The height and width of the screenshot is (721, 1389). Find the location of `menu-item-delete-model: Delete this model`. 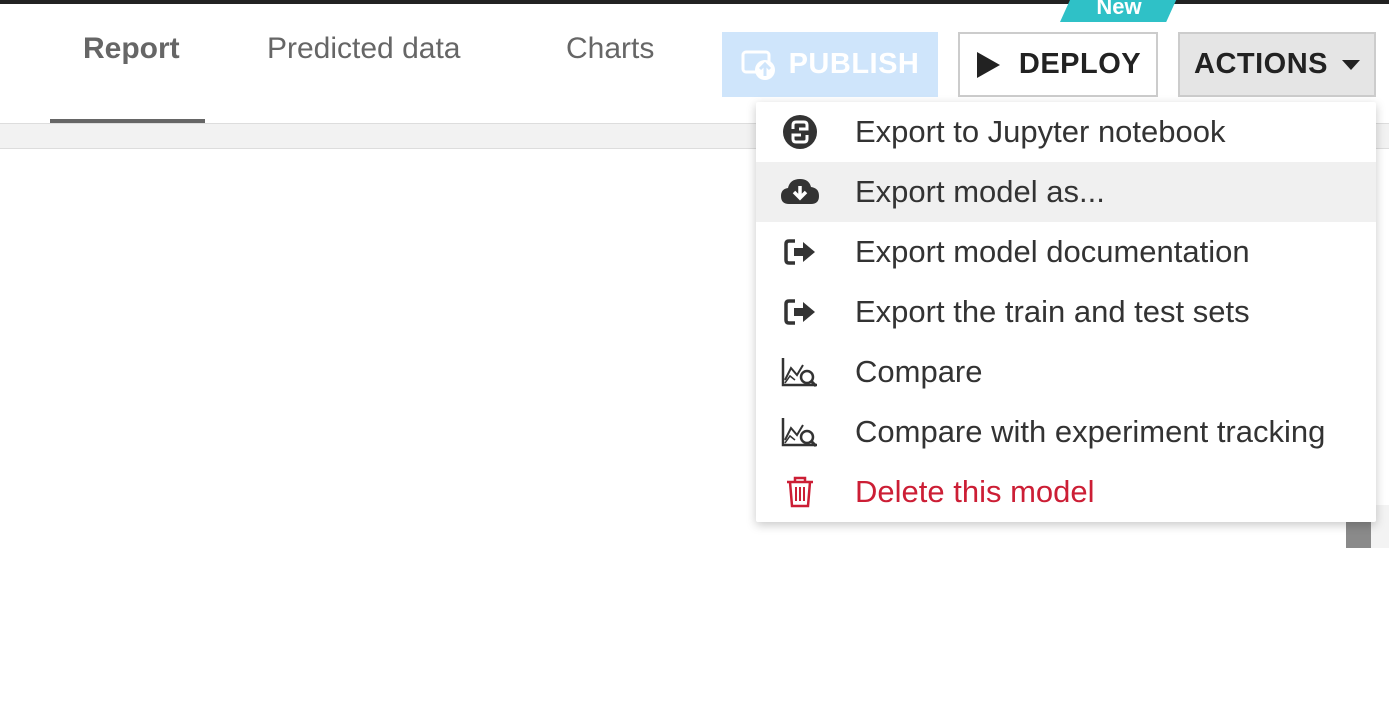

menu-item-delete-model: Delete this model is located at coordinates (1066, 492).